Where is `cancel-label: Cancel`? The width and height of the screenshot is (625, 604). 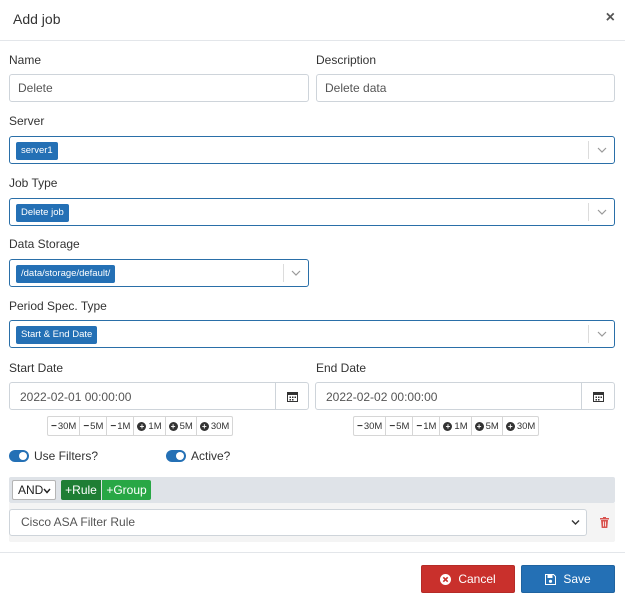
cancel-label: Cancel is located at coordinates (477, 579).